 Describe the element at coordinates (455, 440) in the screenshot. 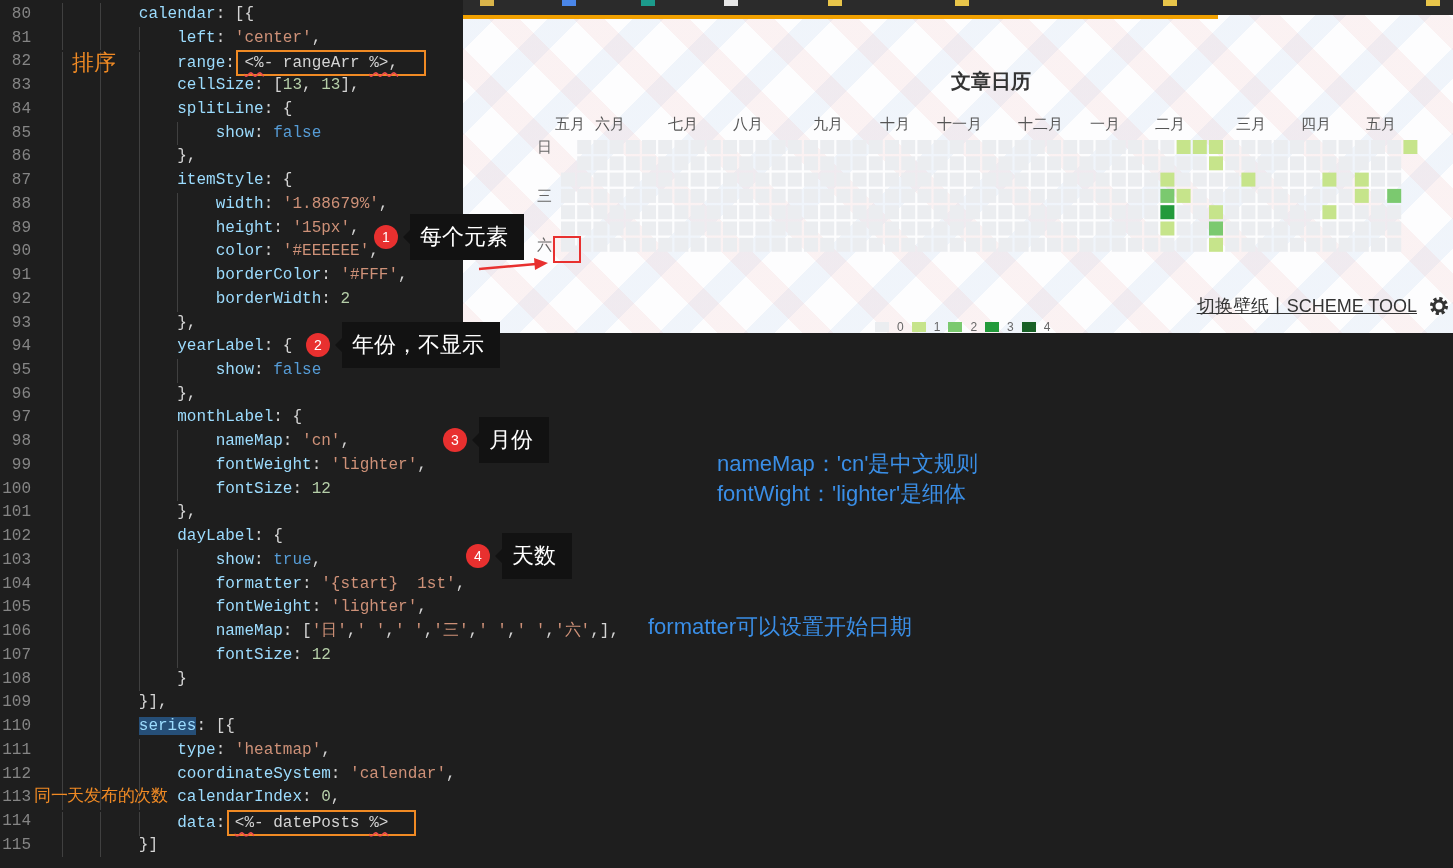

I see `step-badge: 3` at that location.